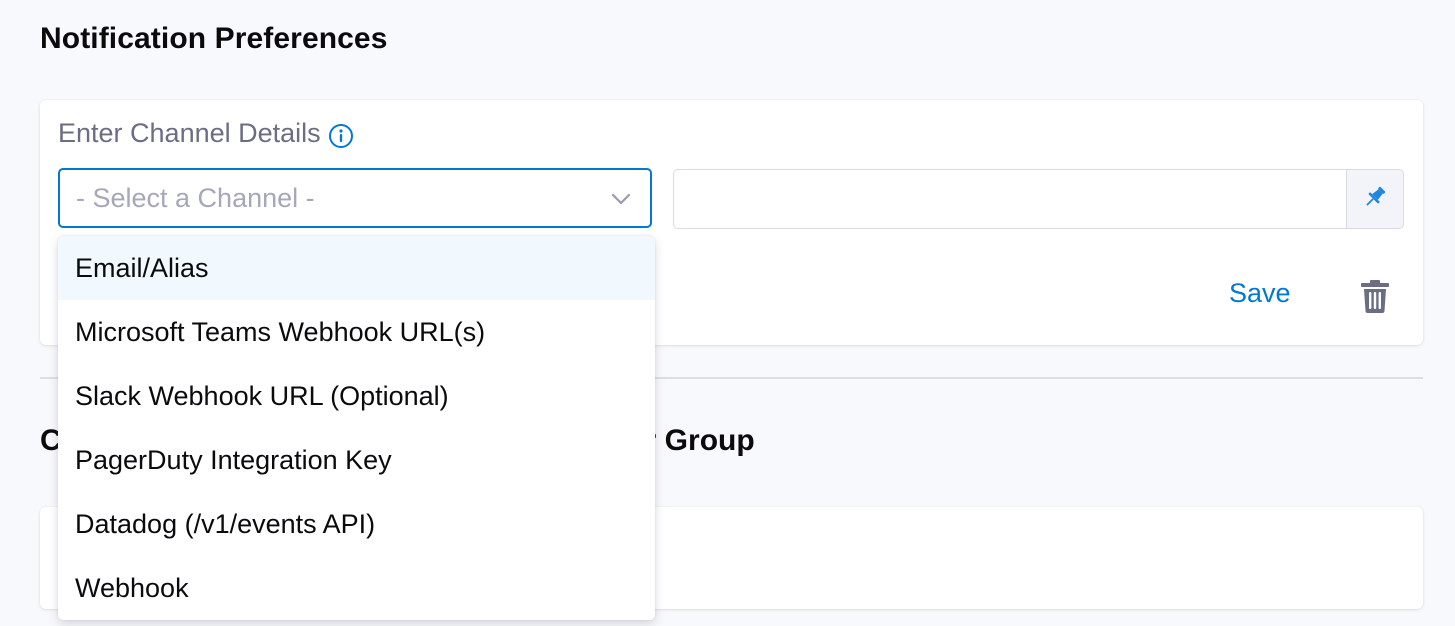 The height and width of the screenshot is (626, 1455). I want to click on save-button: Save, so click(1260, 293).